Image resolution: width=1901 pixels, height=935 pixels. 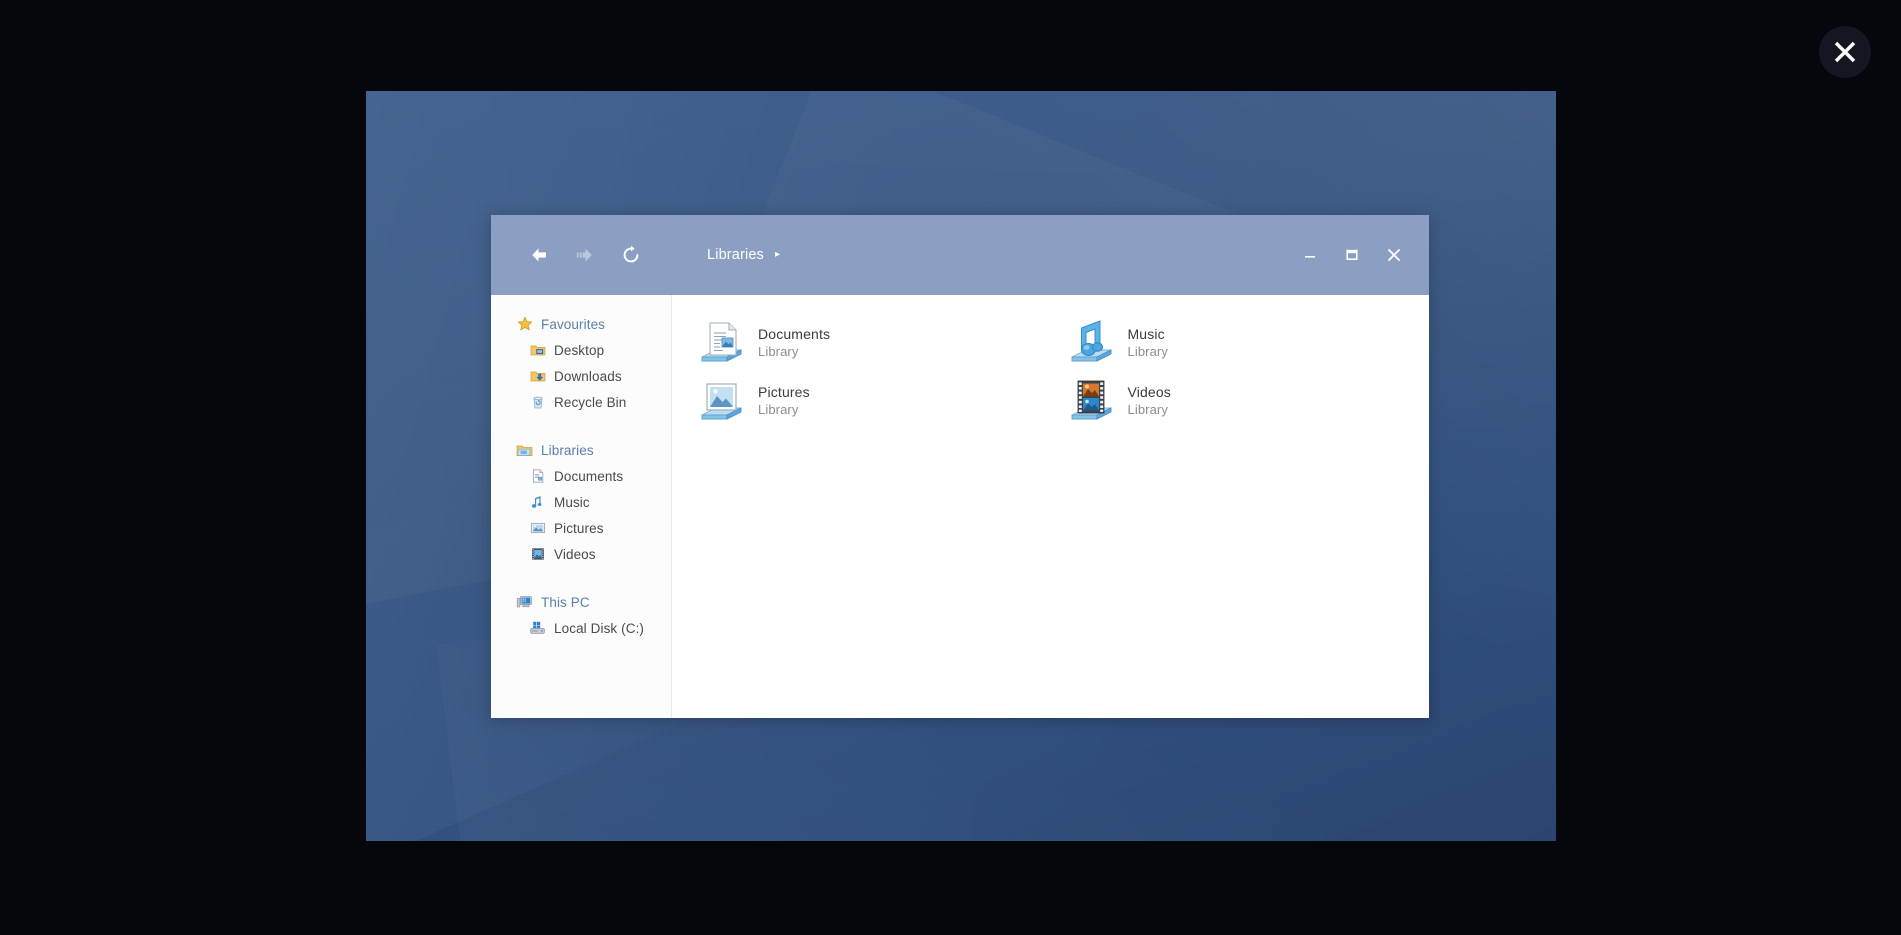 I want to click on sidebar-item-pictures: Pictures, so click(x=581, y=528).